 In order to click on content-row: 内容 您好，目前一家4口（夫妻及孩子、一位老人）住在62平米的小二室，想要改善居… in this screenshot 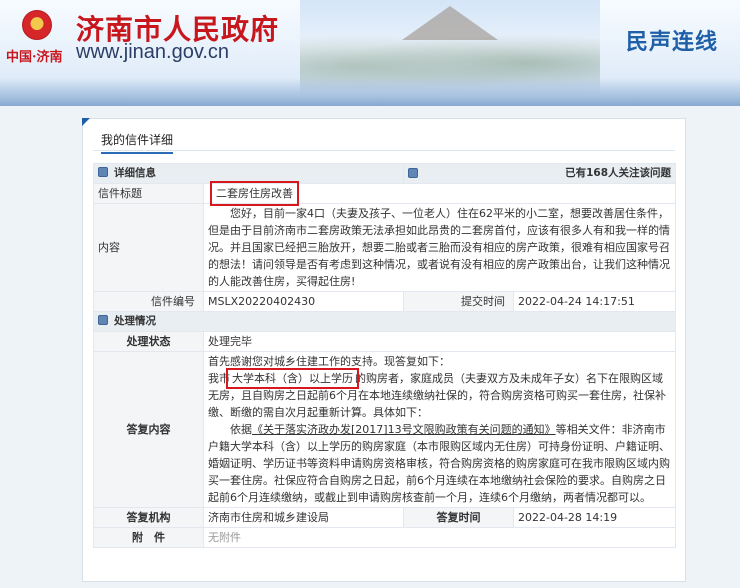, I will do `click(385, 247)`.